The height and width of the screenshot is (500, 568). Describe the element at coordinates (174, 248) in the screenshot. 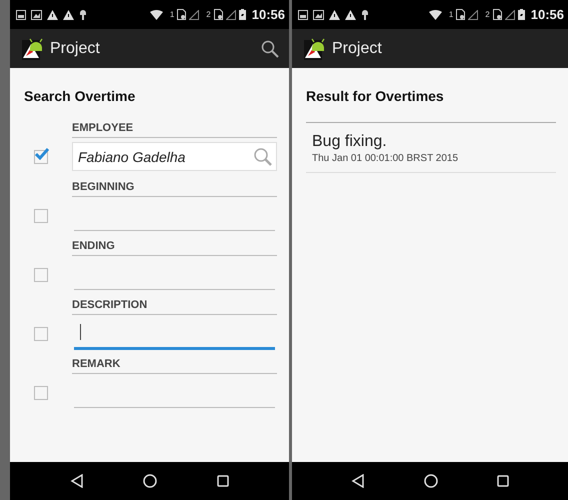

I see `field-label: ENDING` at that location.